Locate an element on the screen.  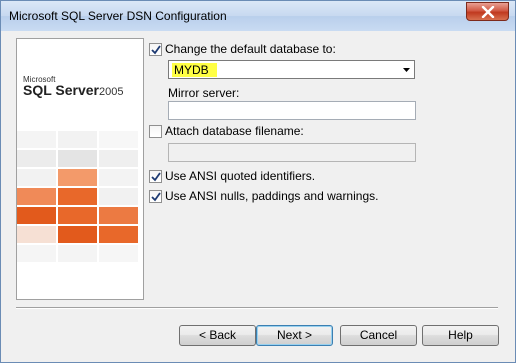
mirror-server-label: Mirror server: is located at coordinates (204, 93).